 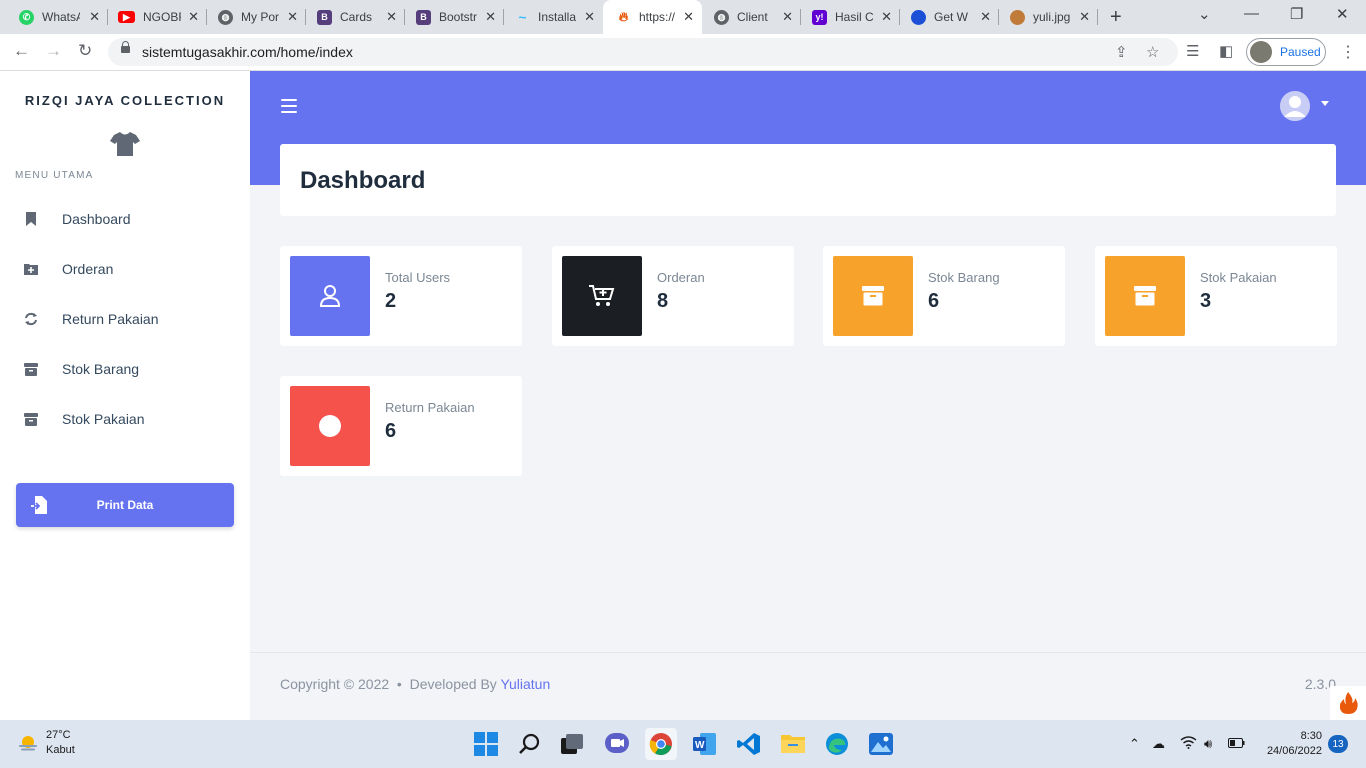 I want to click on tailwind-icon: ~, so click(x=522, y=17).